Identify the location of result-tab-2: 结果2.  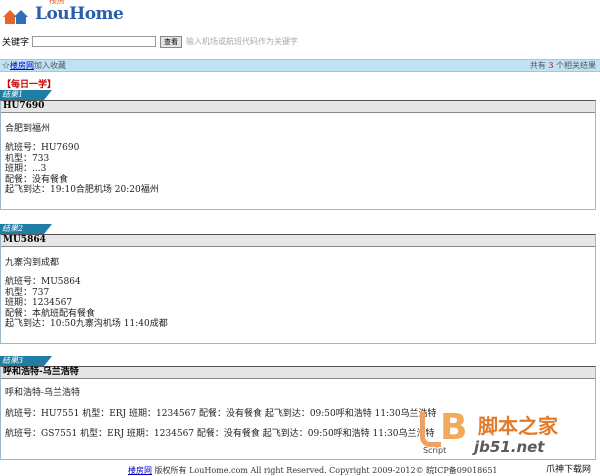
(26, 229).